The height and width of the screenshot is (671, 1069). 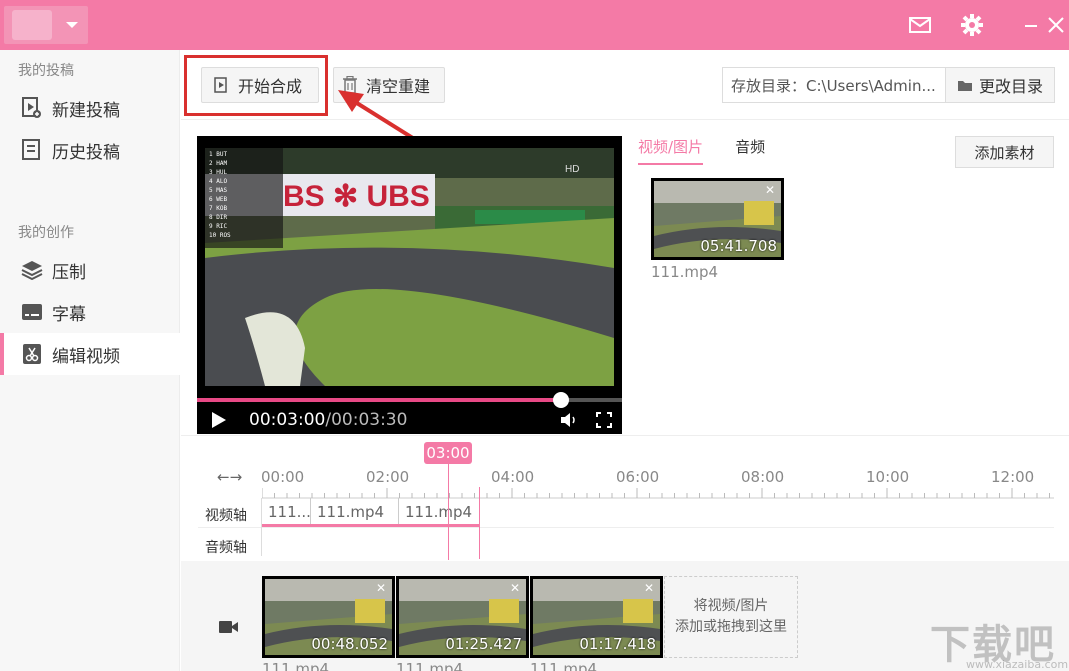 I want to click on svg-text: 6 WEB, so click(x=218, y=199).